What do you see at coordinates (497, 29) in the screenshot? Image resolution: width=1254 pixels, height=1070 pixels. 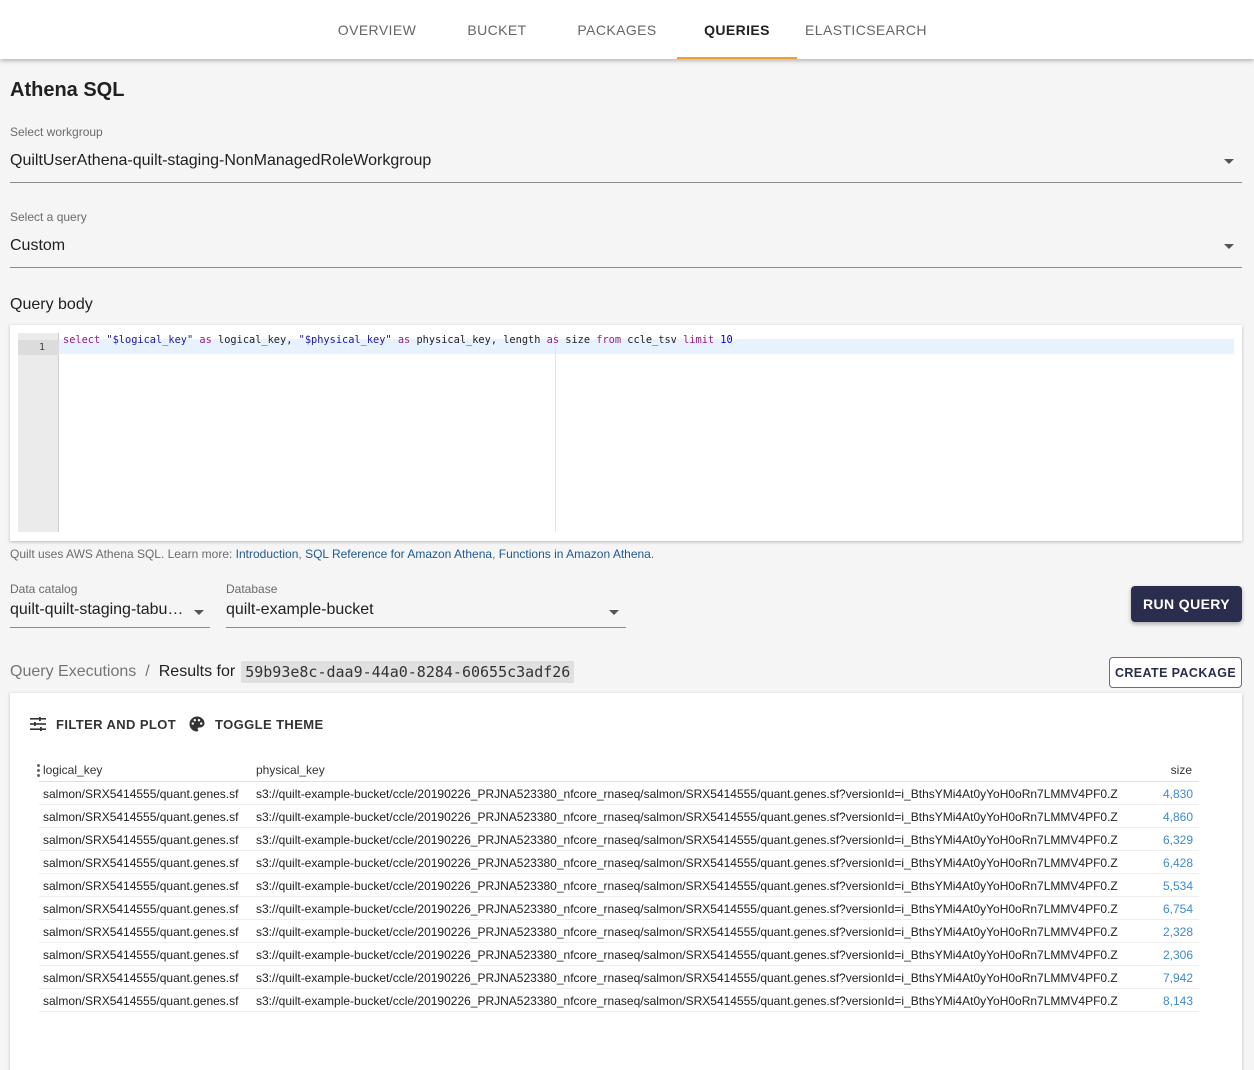 I see `tab-bucket: BUCKET` at bounding box center [497, 29].